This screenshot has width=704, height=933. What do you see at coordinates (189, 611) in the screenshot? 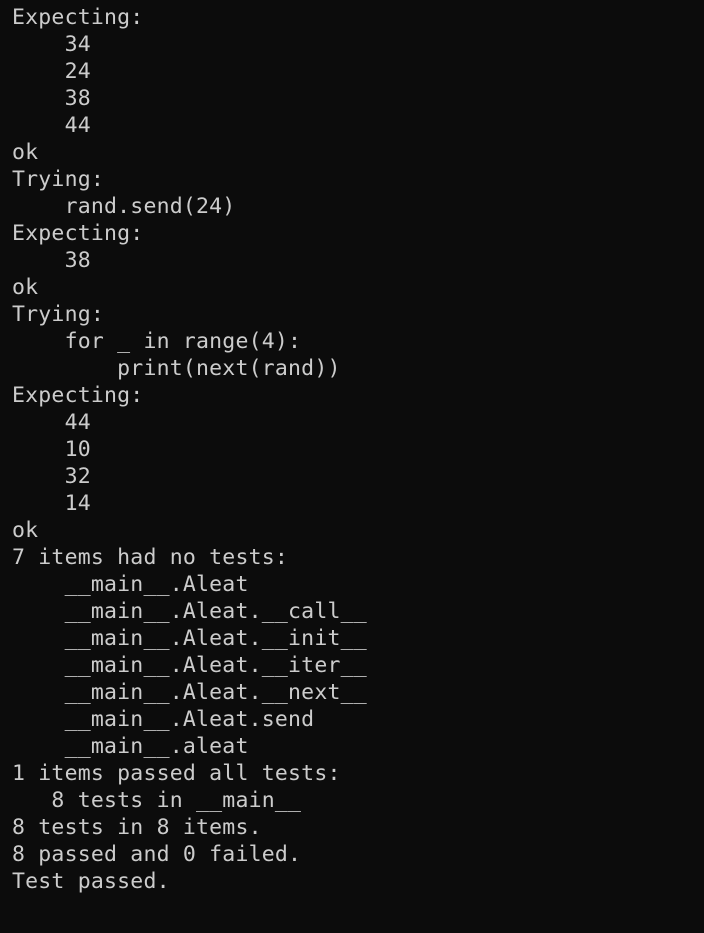
I see `output-line: __main__.Aleat.__call__` at bounding box center [189, 611].